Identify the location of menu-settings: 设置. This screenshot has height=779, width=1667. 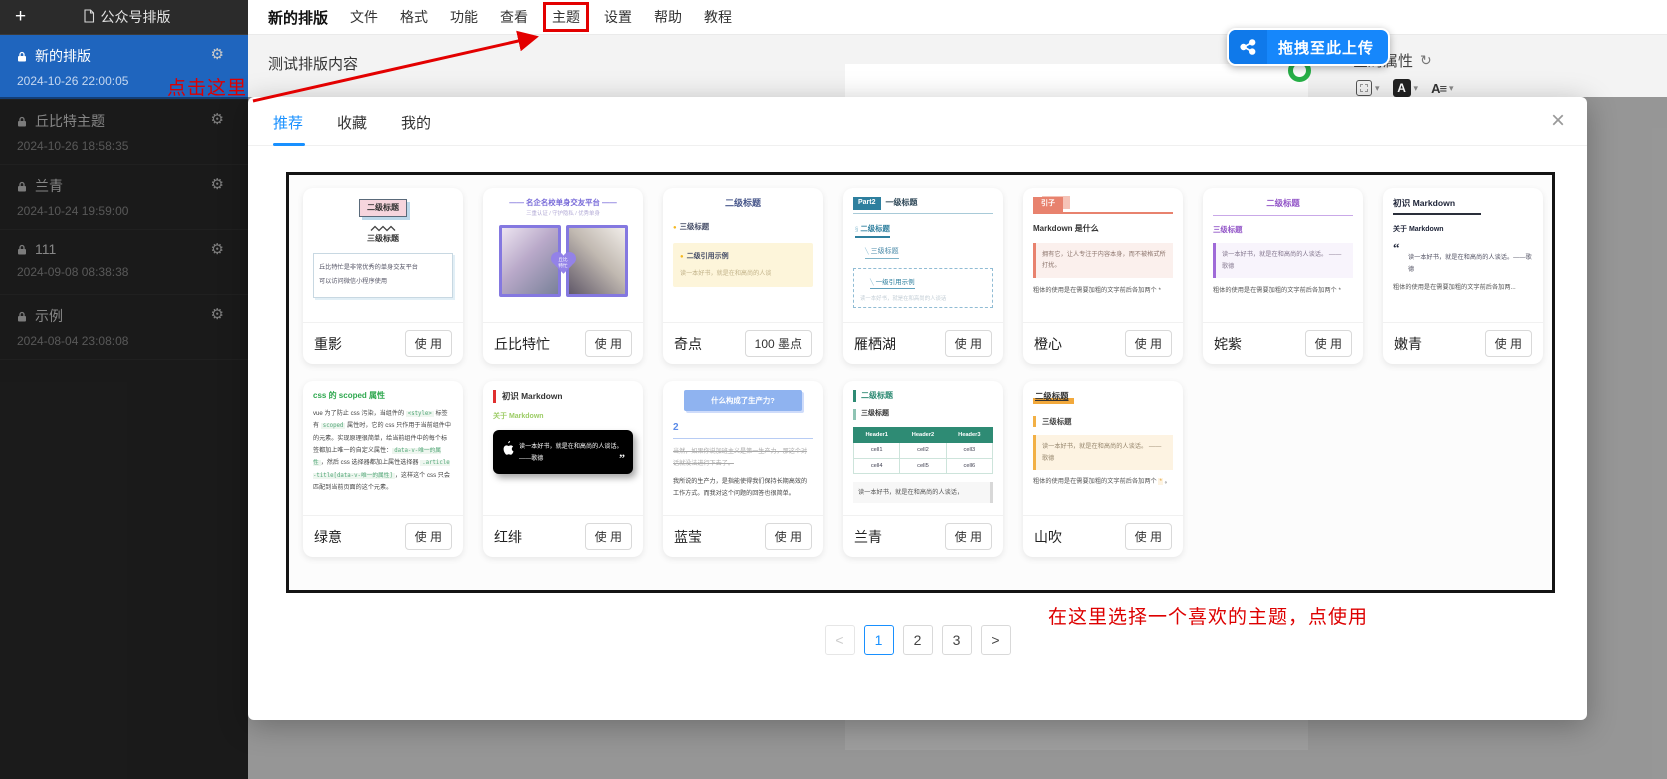
(618, 17).